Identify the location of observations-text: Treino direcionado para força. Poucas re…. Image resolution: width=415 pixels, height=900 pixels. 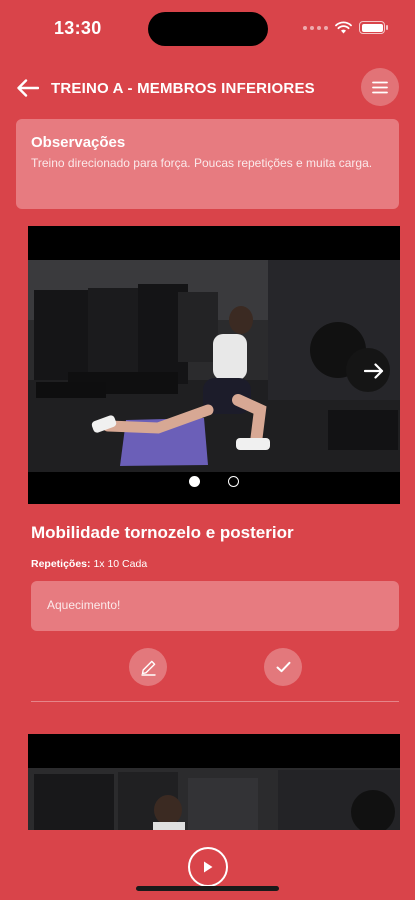
(202, 163).